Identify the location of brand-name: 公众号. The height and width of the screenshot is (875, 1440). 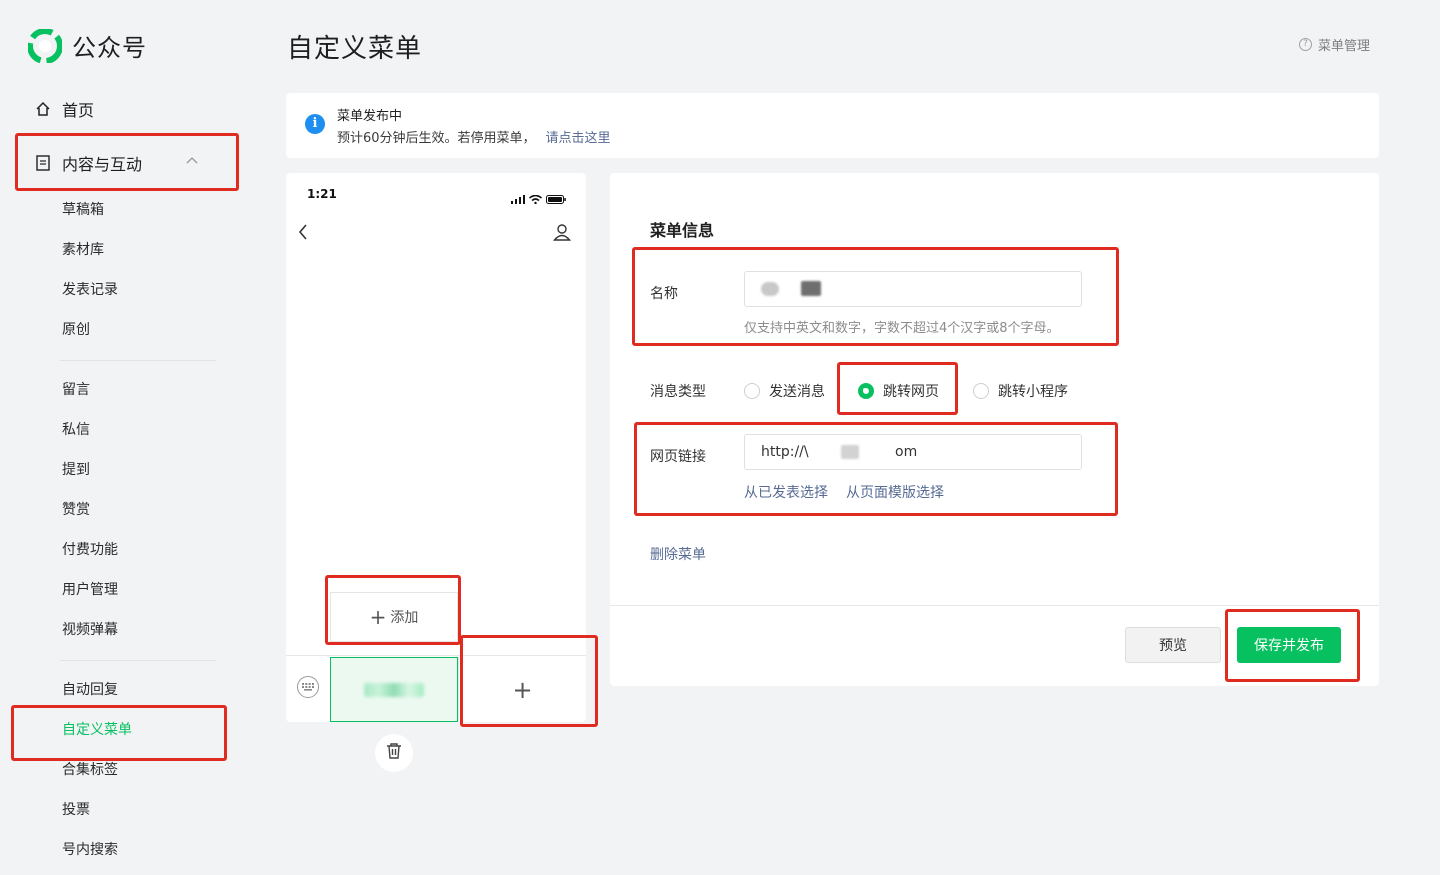
(109, 48).